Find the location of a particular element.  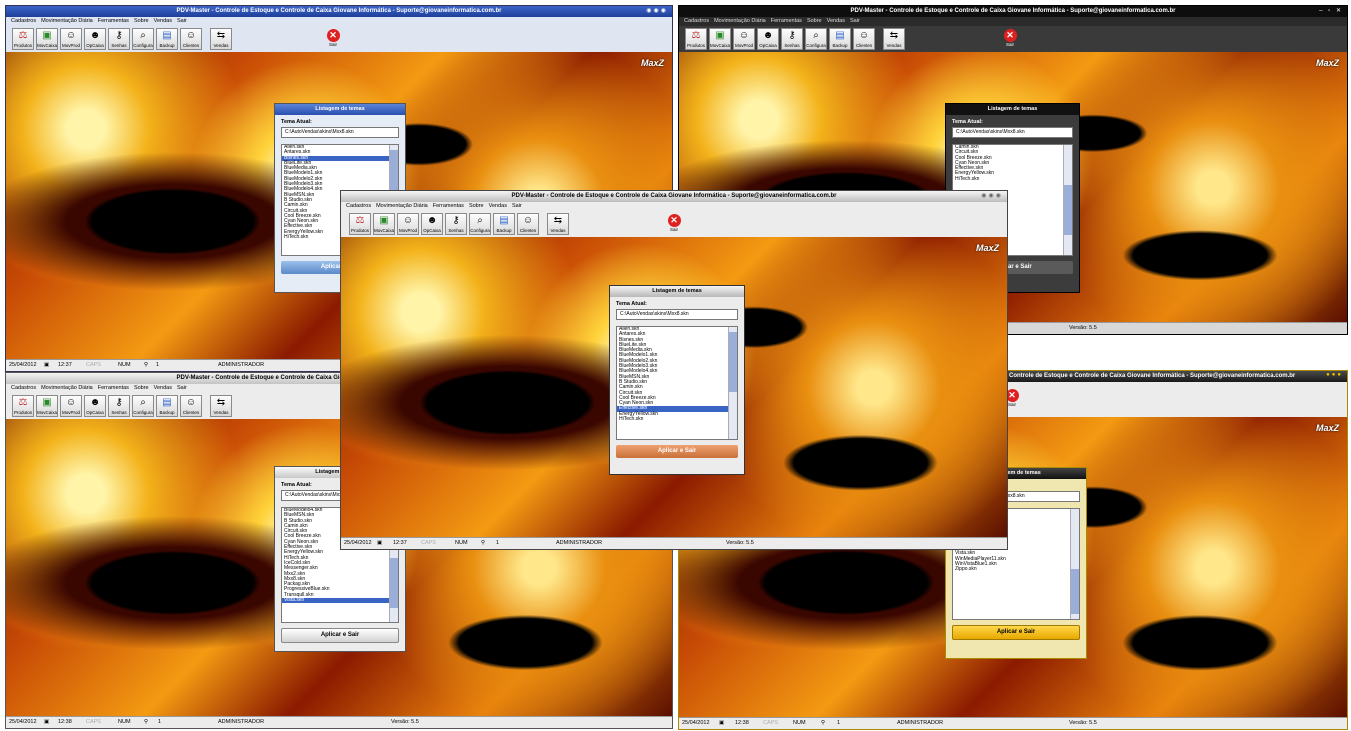

people-icon: ☺ is located at coordinates (71, 402).